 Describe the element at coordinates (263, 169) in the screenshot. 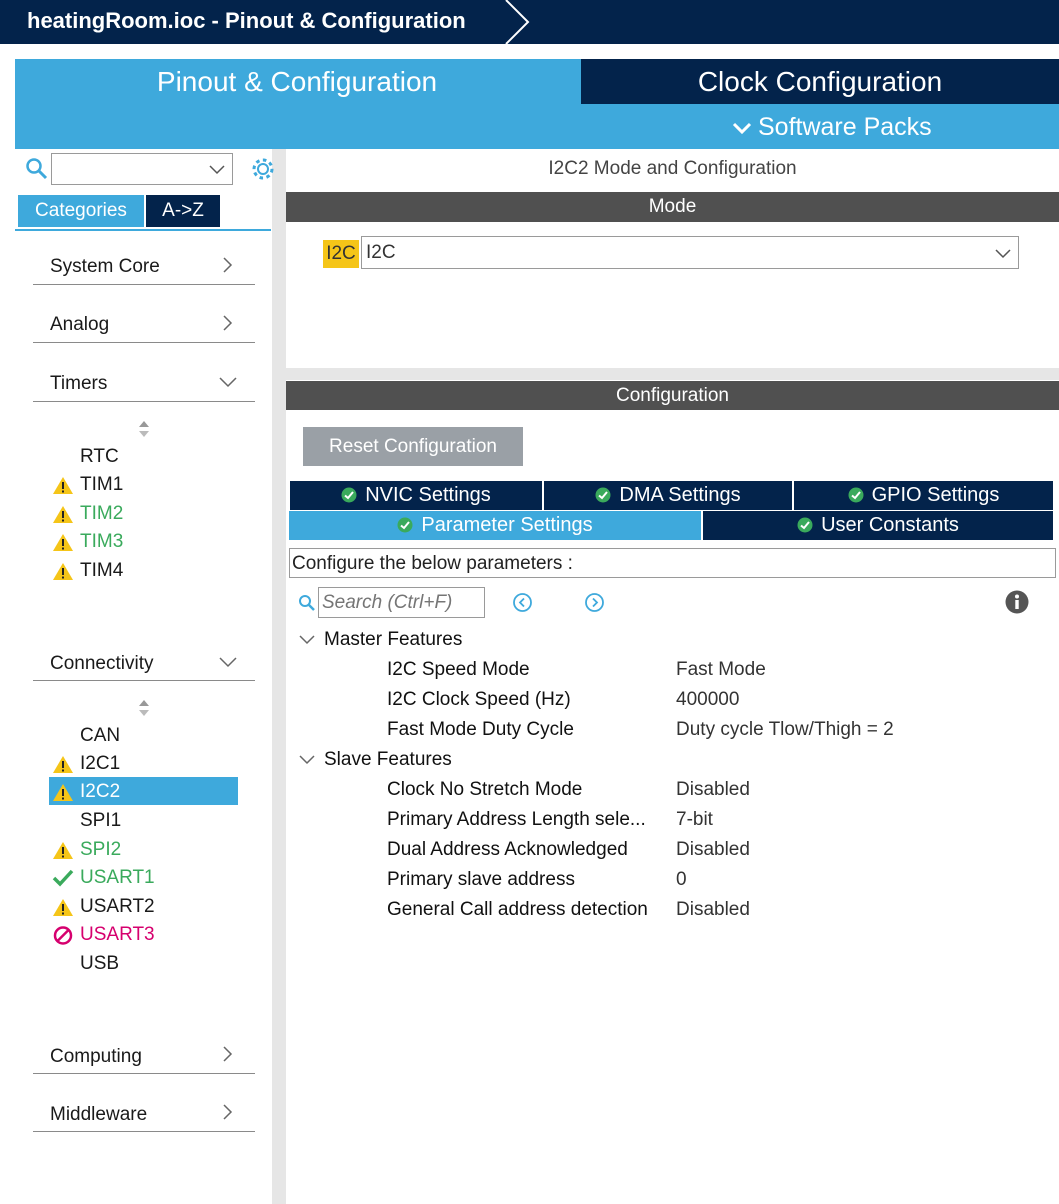

I see `gear-icon` at that location.